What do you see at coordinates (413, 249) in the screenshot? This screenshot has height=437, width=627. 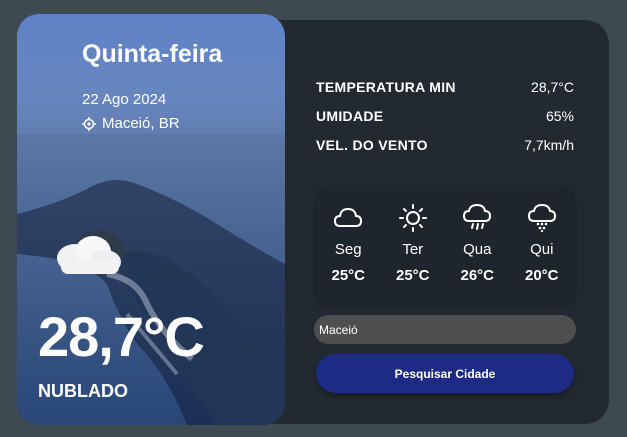 I see `forecast-day-name: Ter` at bounding box center [413, 249].